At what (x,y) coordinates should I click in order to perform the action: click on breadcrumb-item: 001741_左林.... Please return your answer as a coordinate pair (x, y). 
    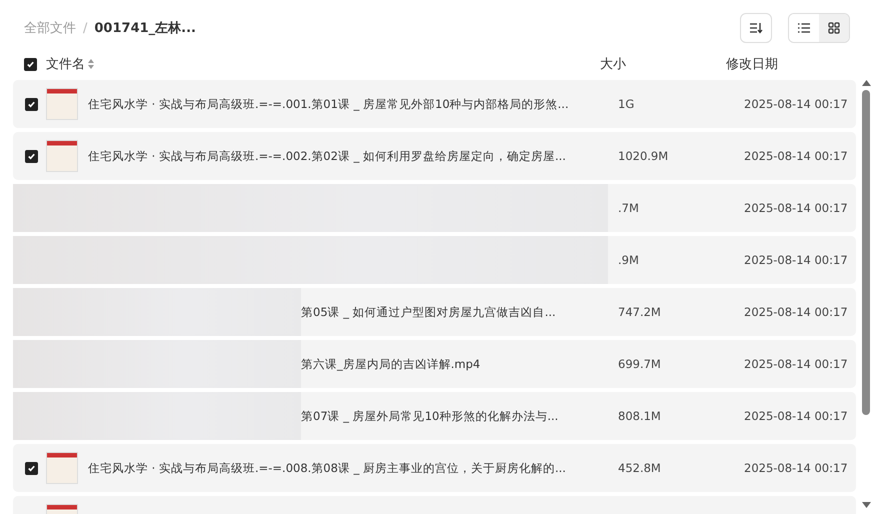
    Looking at the image, I should click on (145, 28).